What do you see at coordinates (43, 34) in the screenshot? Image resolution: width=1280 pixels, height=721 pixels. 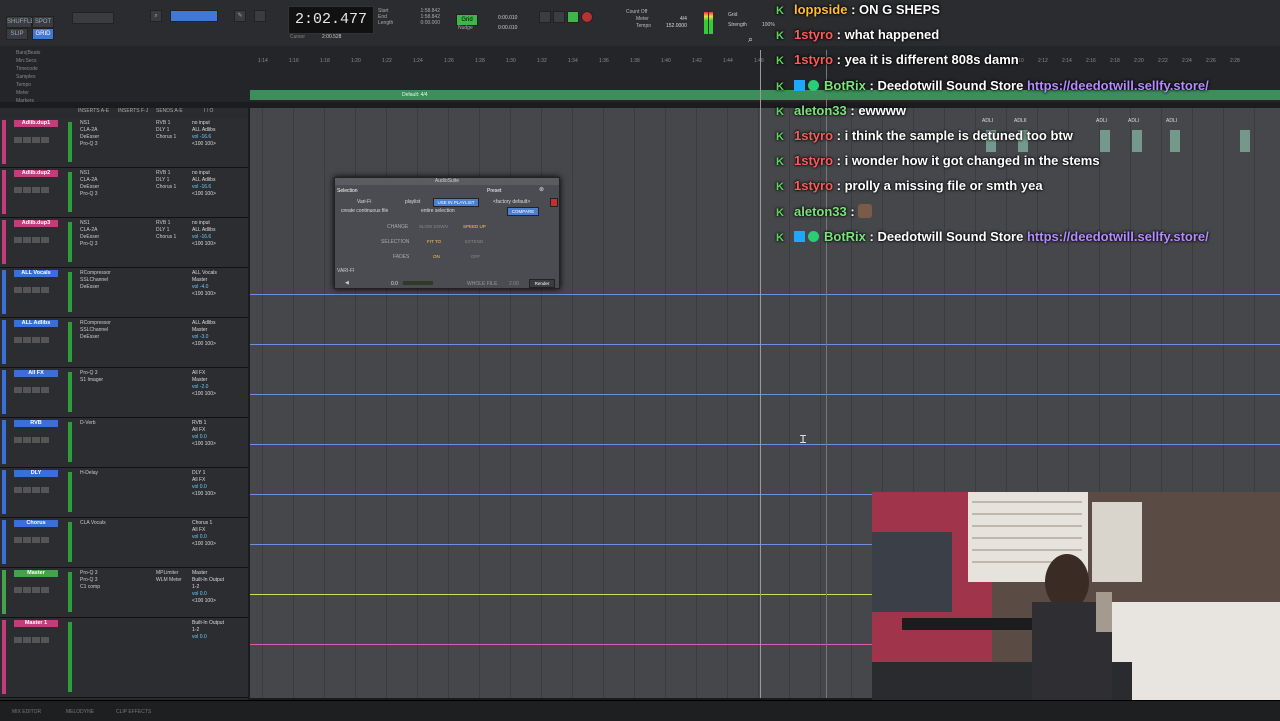 I see `grid-mode-button: GRID` at bounding box center [43, 34].